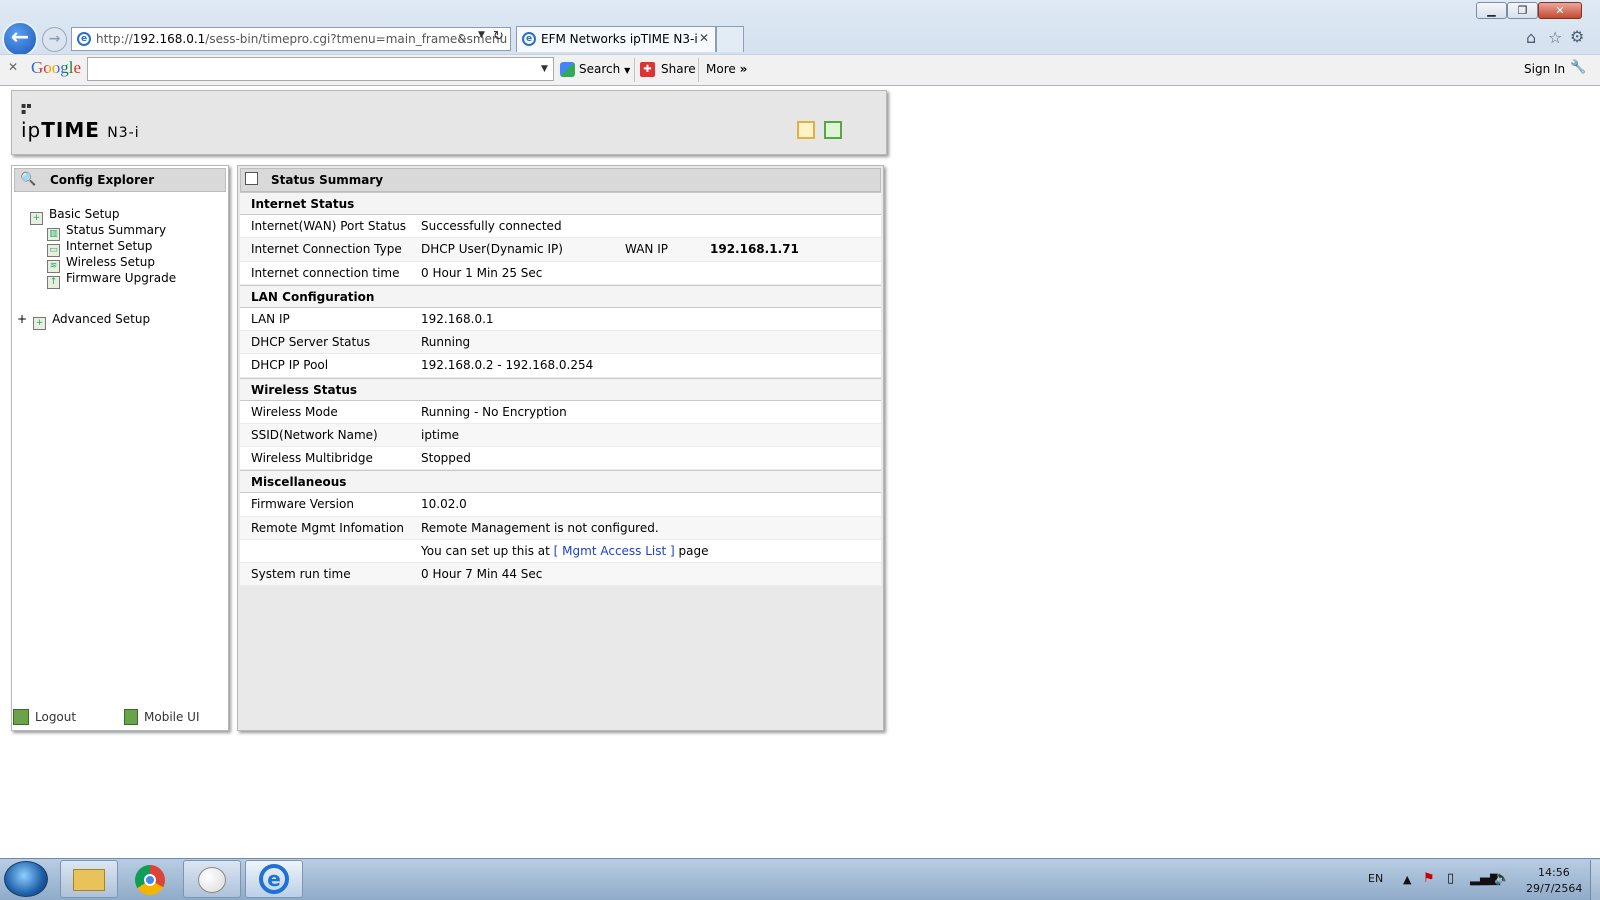 The image size is (1600, 900). Describe the element at coordinates (560, 366) in the screenshot. I see `table-row: DHCP IP Pool 192.168.0.2 - 192.168.0.254` at that location.